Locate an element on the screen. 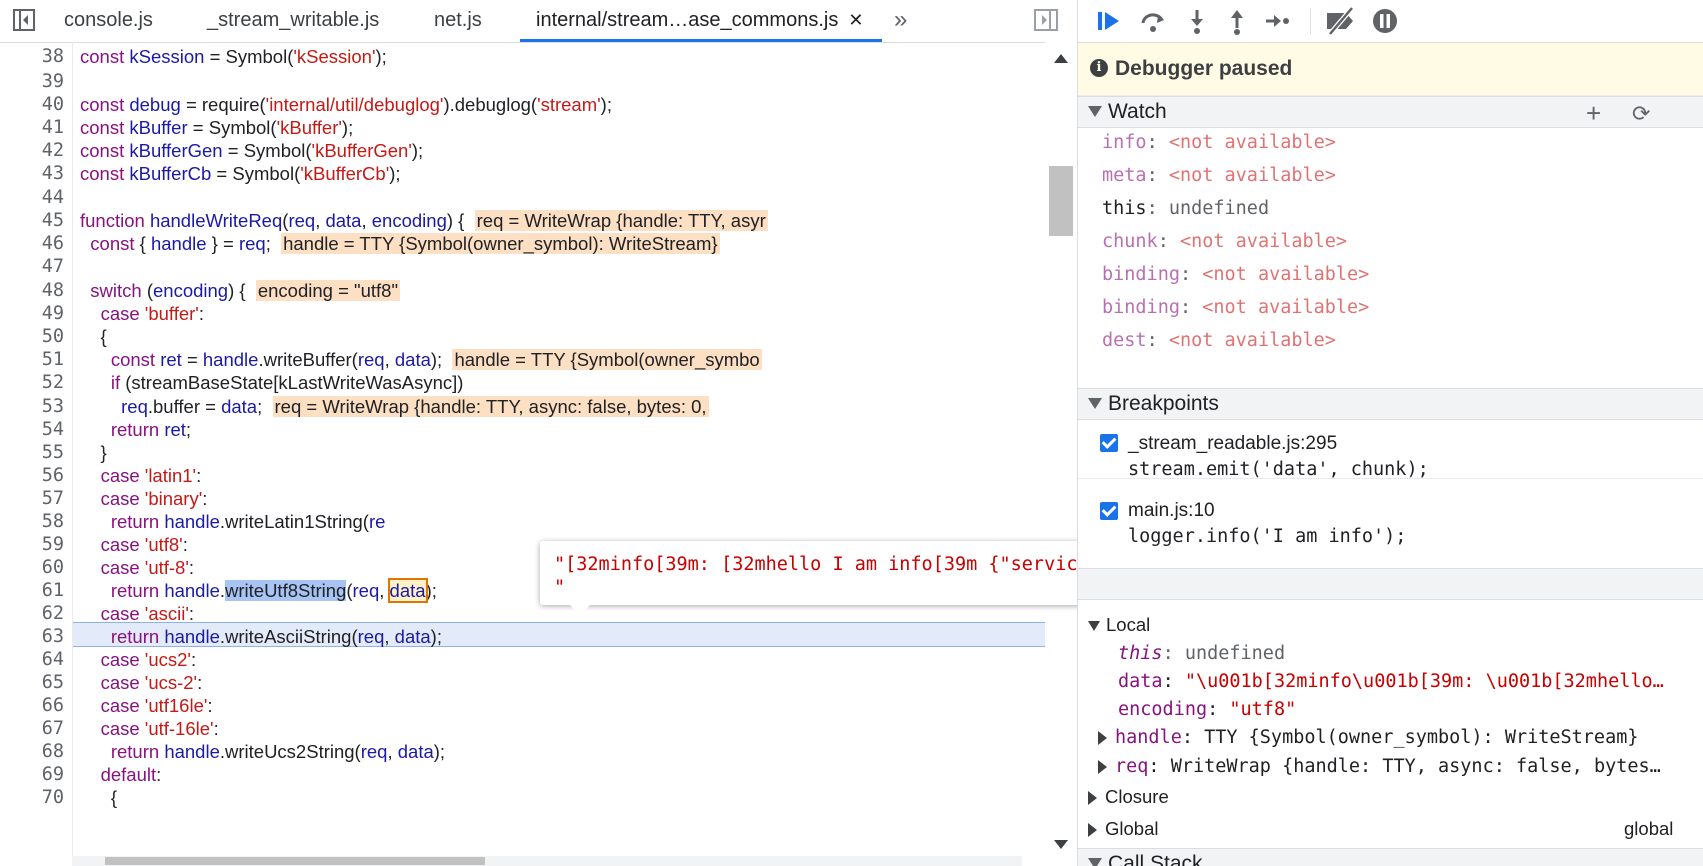  line-number: 61 is located at coordinates (34, 590).